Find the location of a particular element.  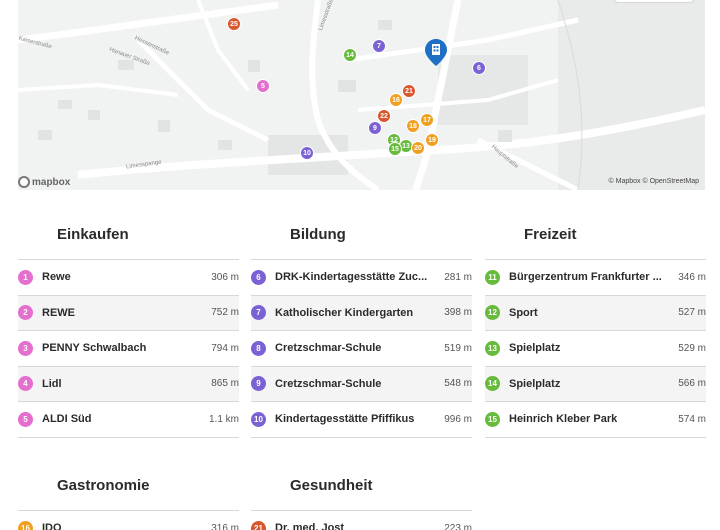

poi-row: 10 Kindertagesstätte Pfiffikus 996 m is located at coordinates (361, 420).